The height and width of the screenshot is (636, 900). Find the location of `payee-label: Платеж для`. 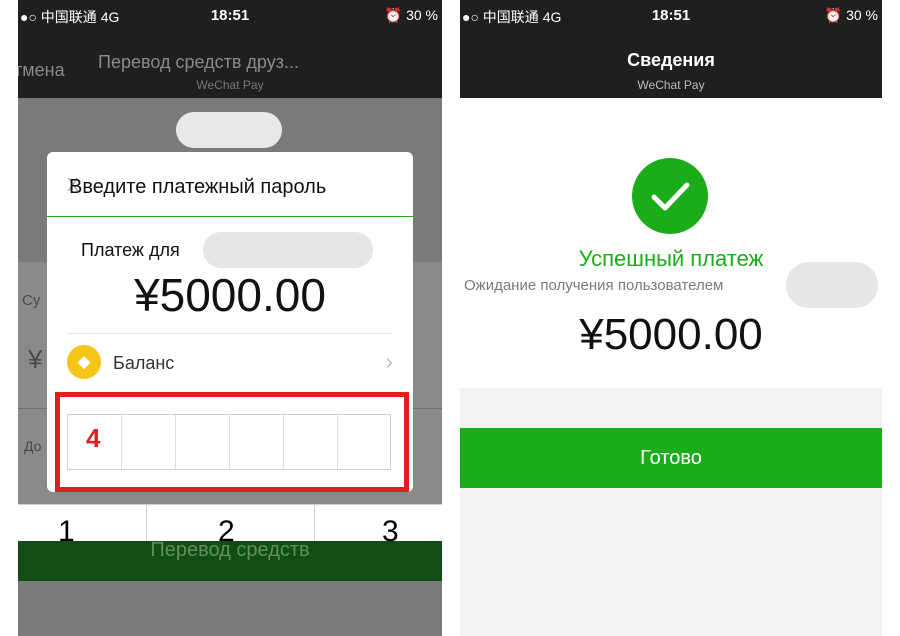

payee-label: Платеж для is located at coordinates (130, 250).